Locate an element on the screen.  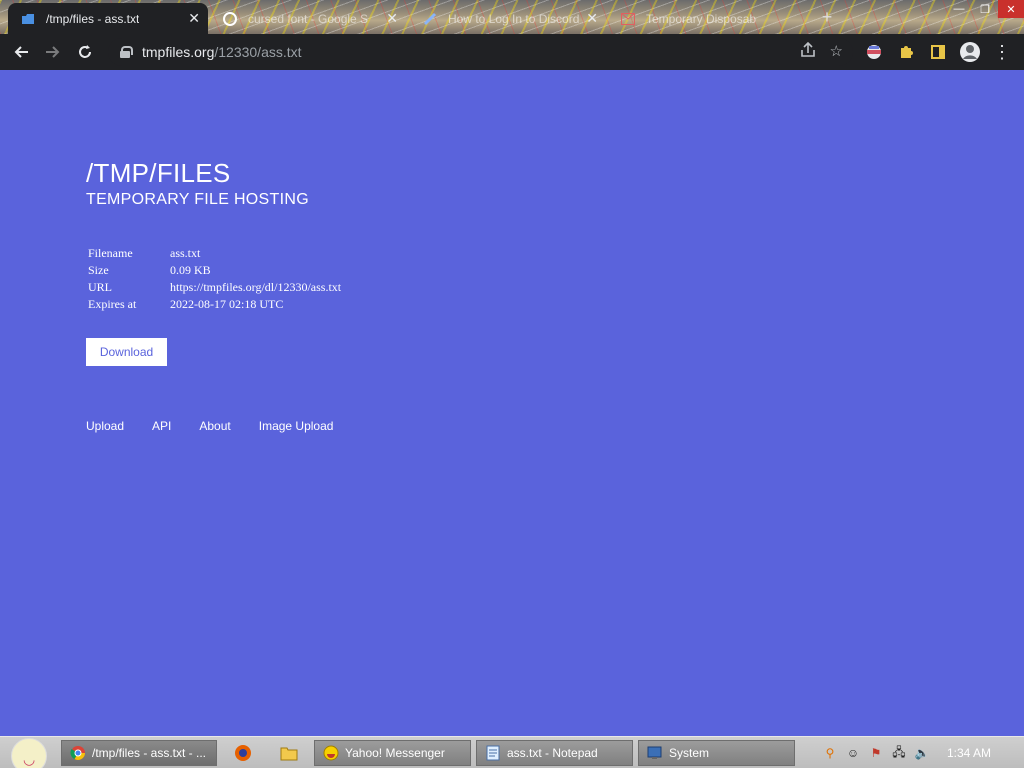
info-key: Size is located at coordinates (98, 270).